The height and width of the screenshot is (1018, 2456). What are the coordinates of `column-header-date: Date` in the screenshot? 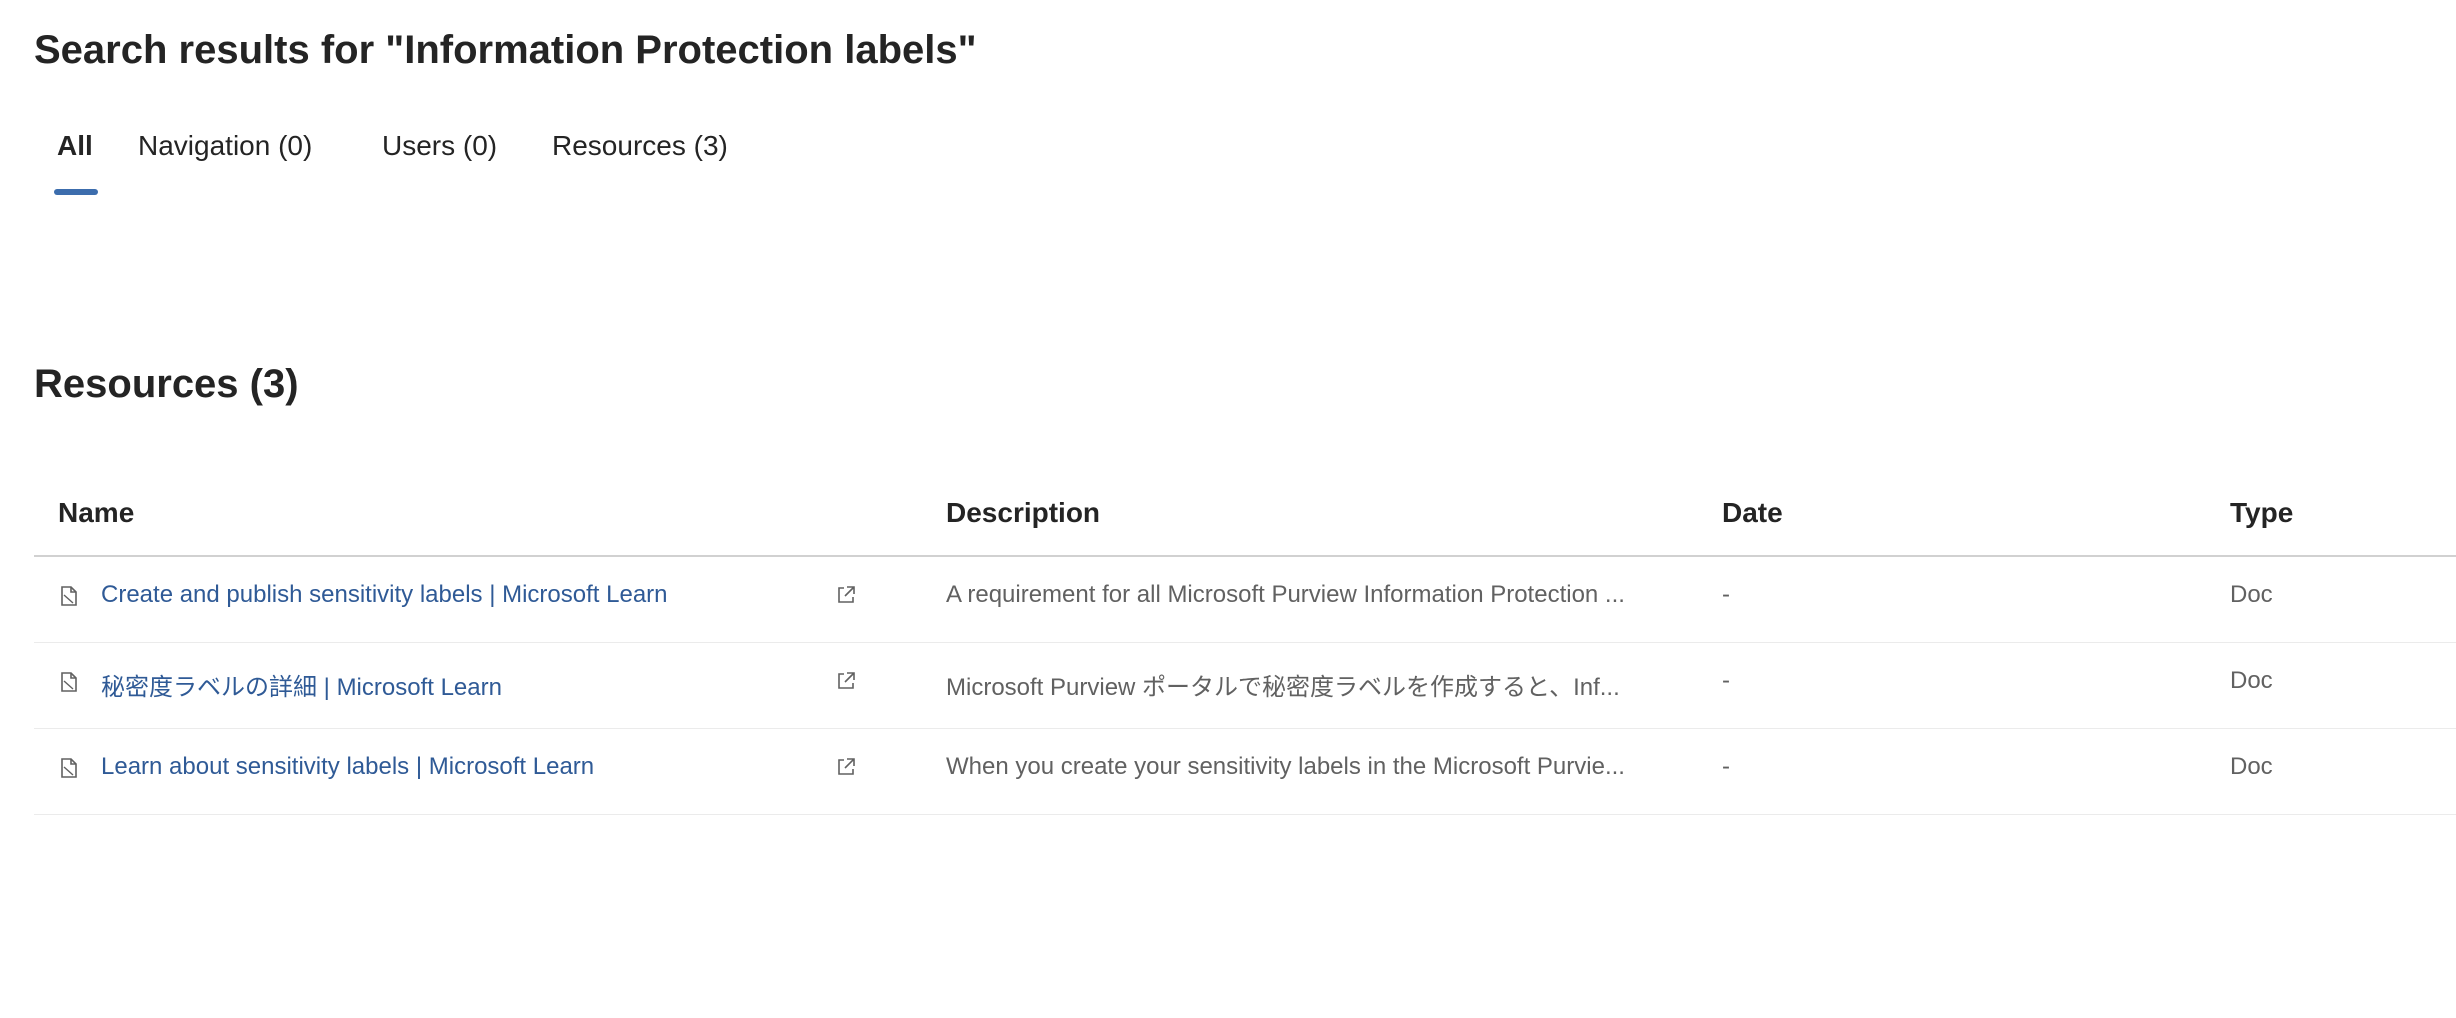 It's located at (1752, 513).